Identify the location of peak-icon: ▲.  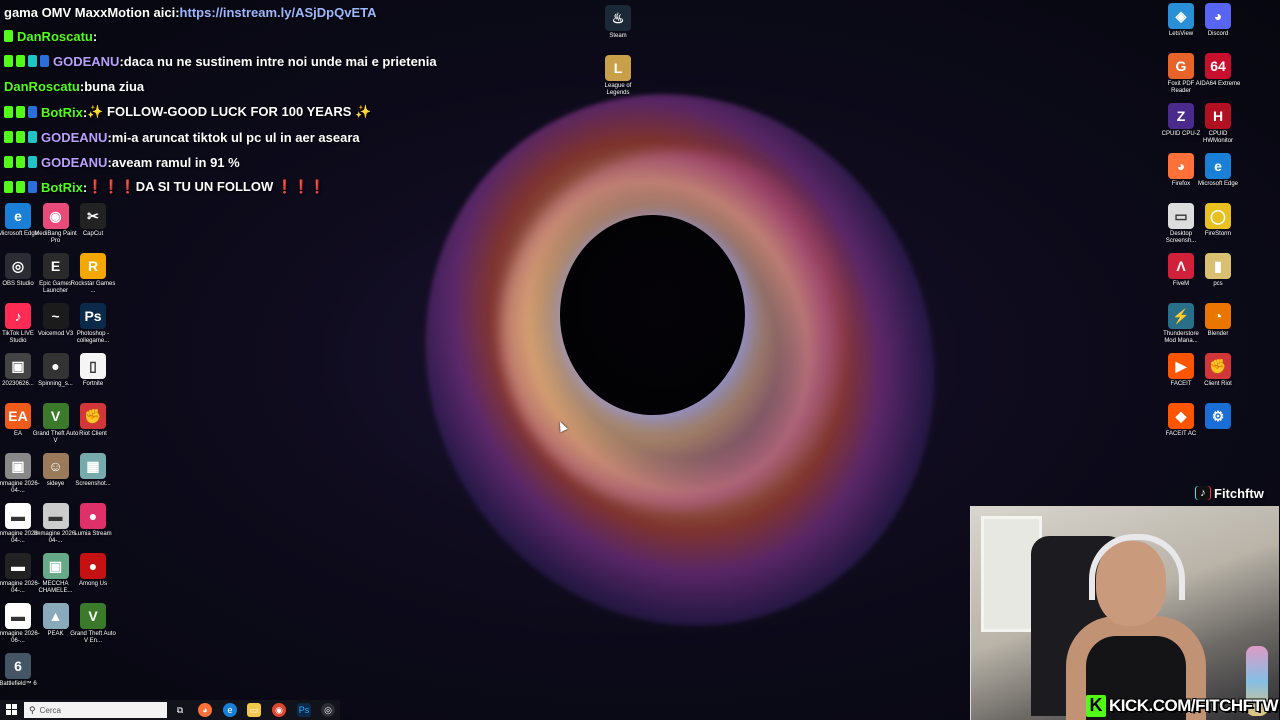
(55, 616).